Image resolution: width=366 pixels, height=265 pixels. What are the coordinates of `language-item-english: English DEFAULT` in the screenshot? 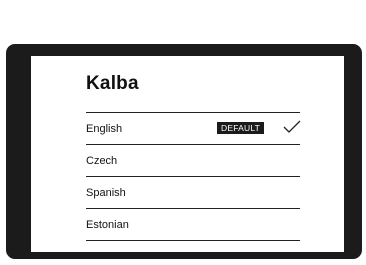 It's located at (193, 128).